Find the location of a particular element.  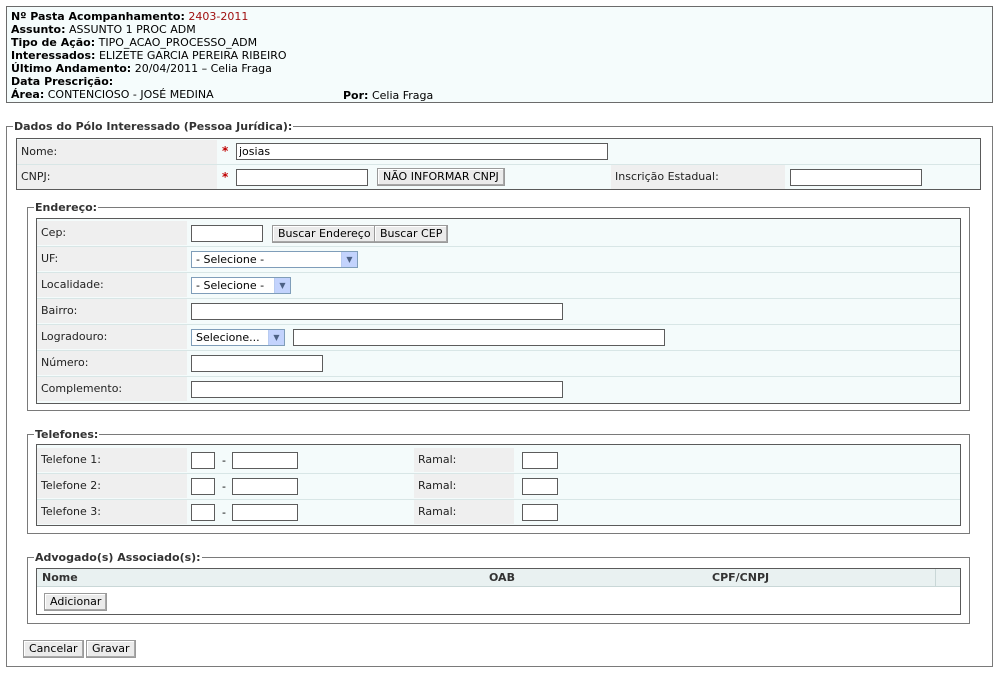

numero-input is located at coordinates (257, 363).